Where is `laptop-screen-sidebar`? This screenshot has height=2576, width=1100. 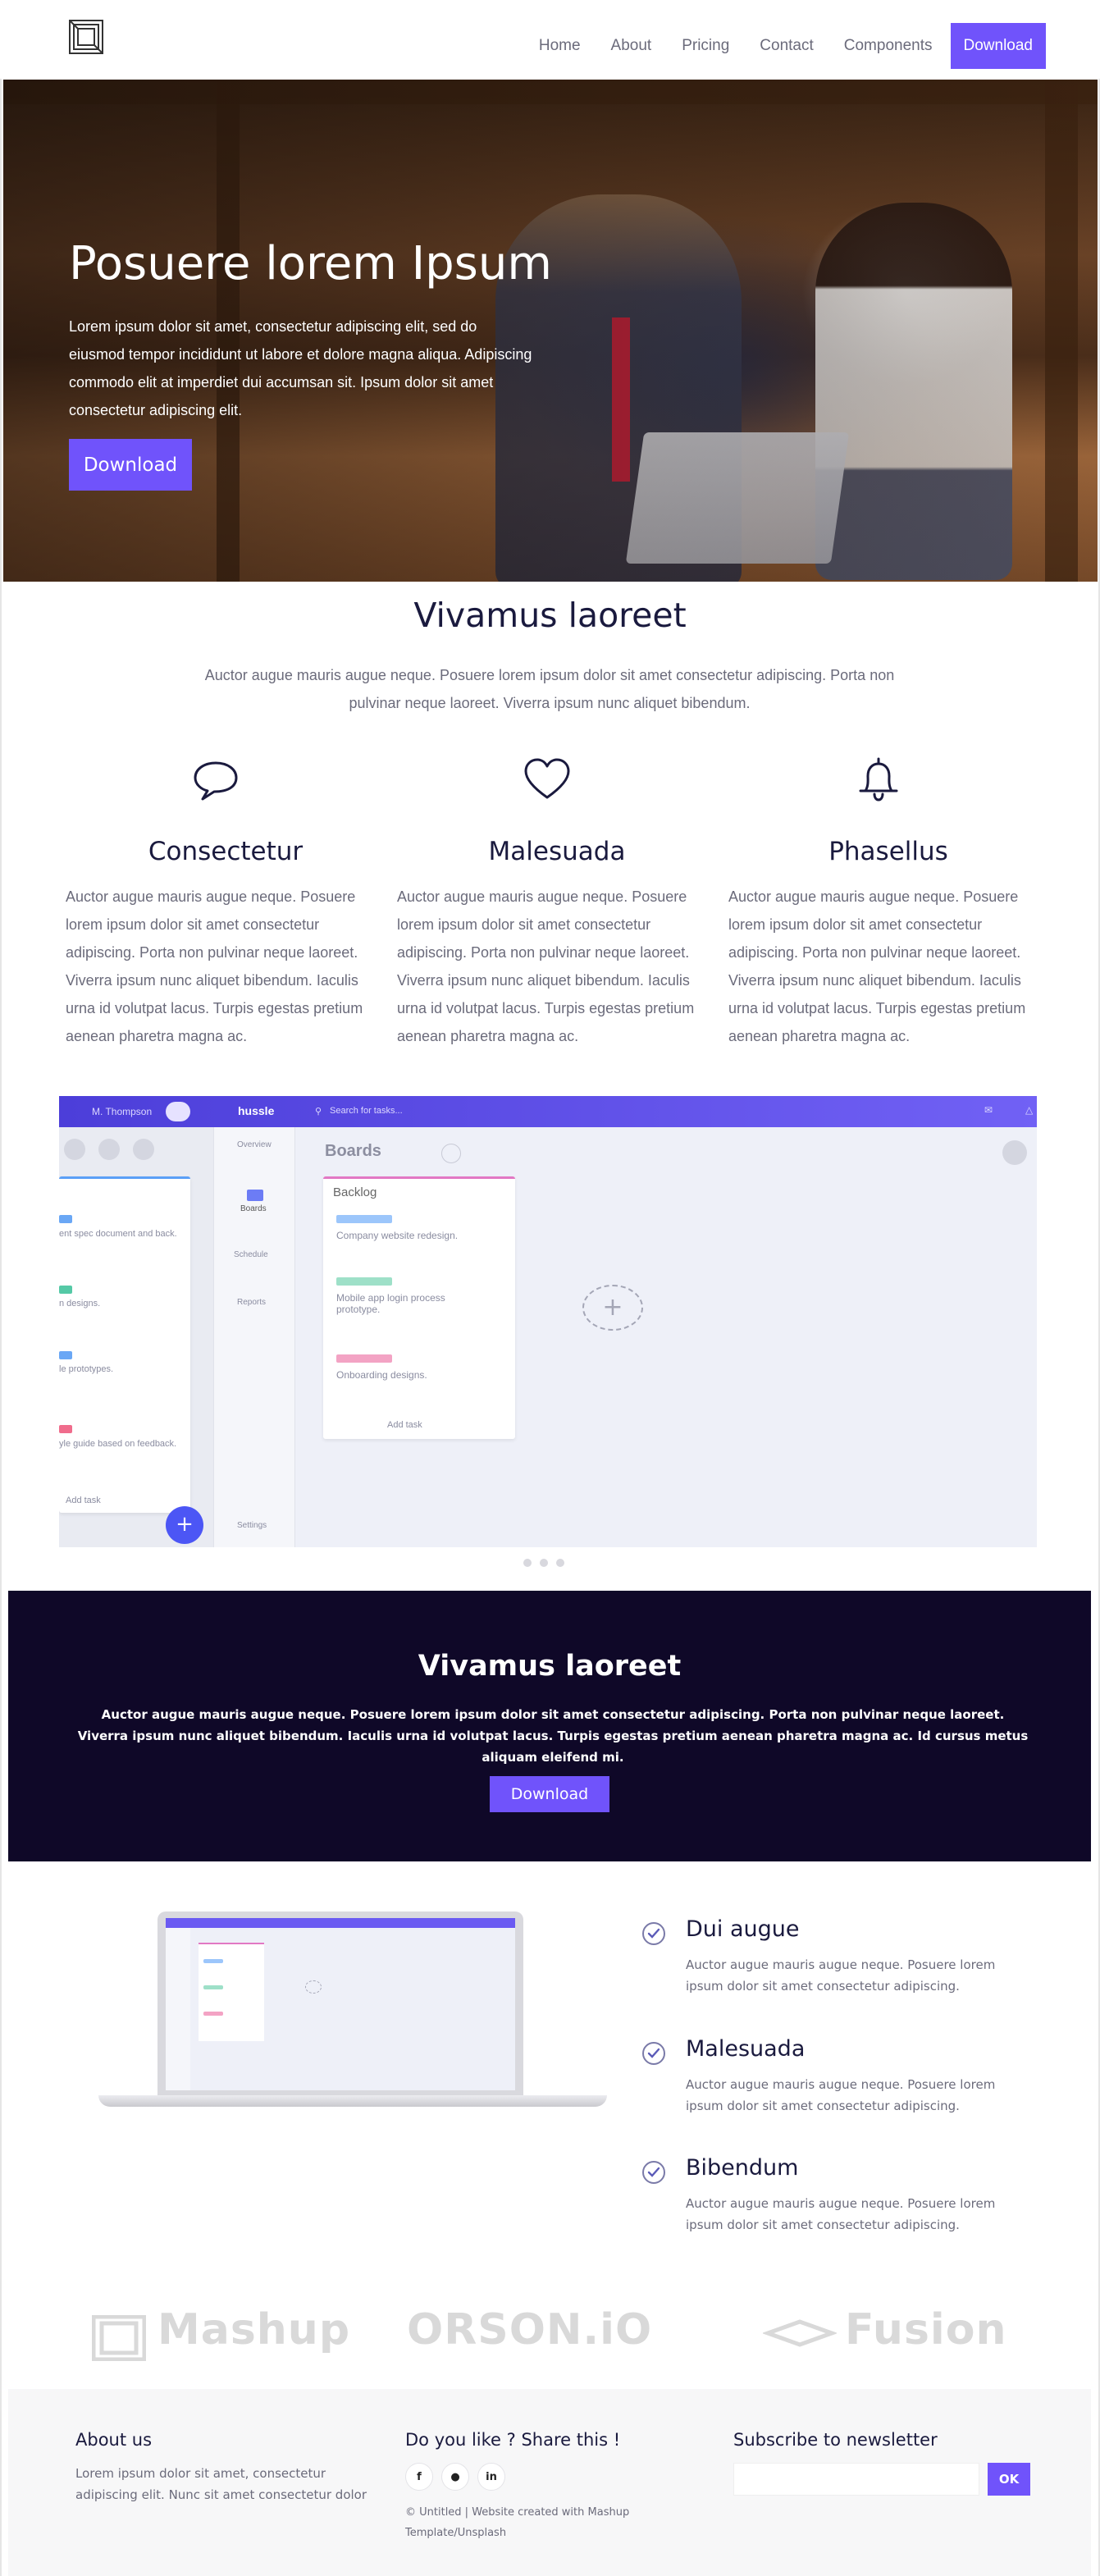 laptop-screen-sidebar is located at coordinates (178, 2009).